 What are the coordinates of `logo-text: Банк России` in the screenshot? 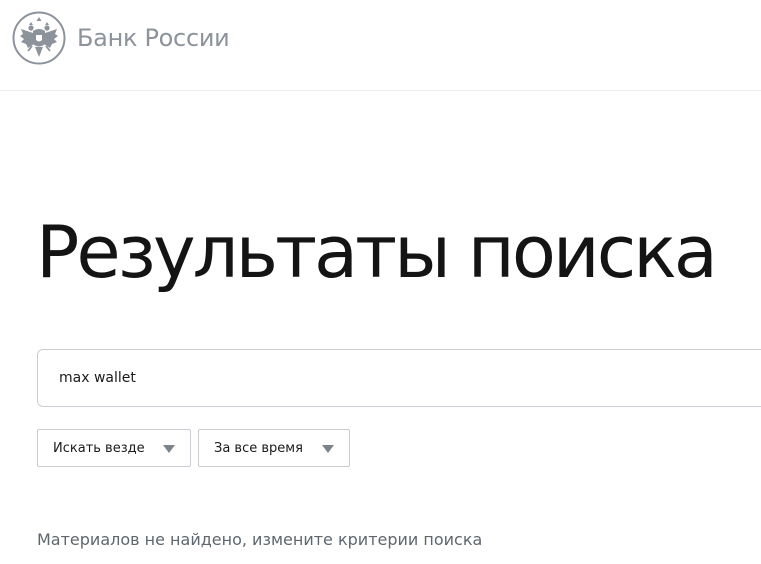 It's located at (153, 38).